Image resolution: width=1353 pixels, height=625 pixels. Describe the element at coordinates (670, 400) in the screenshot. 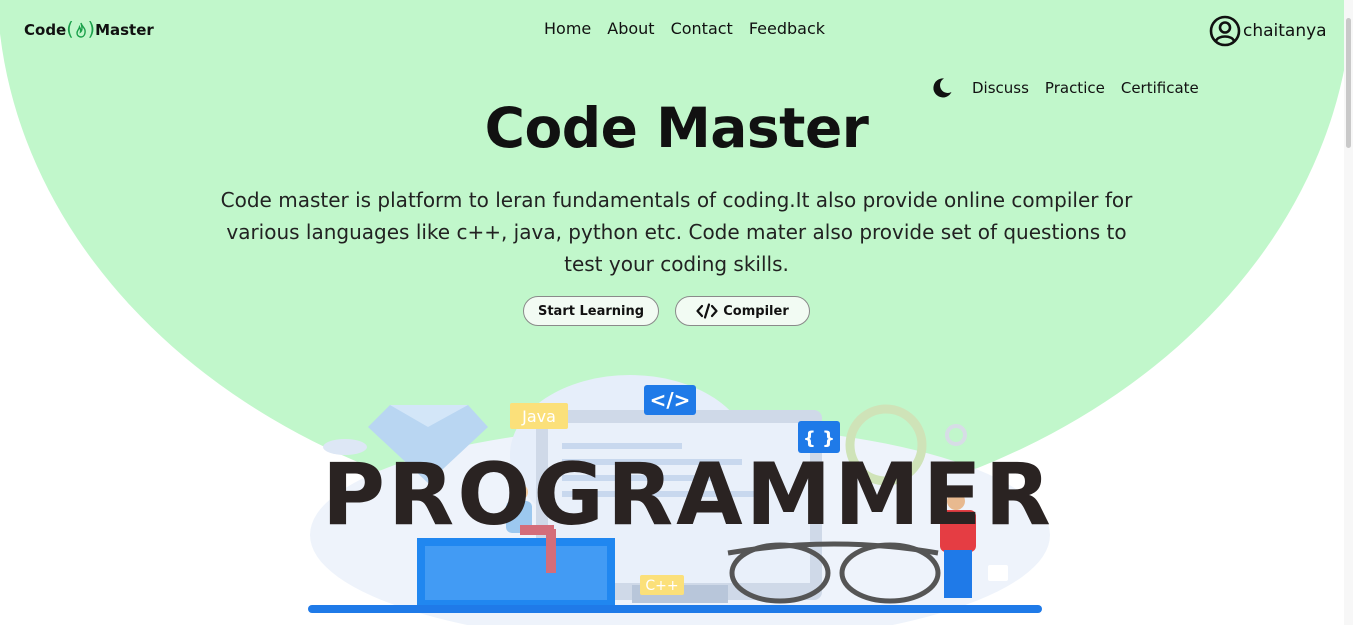

I see `code-tag-text: </>` at that location.